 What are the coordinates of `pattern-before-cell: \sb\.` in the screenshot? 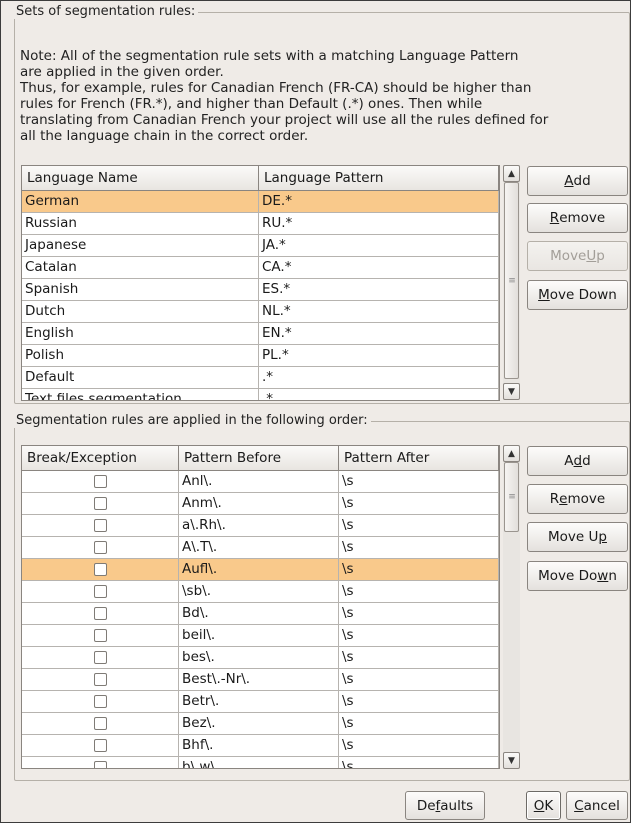 It's located at (259, 591).